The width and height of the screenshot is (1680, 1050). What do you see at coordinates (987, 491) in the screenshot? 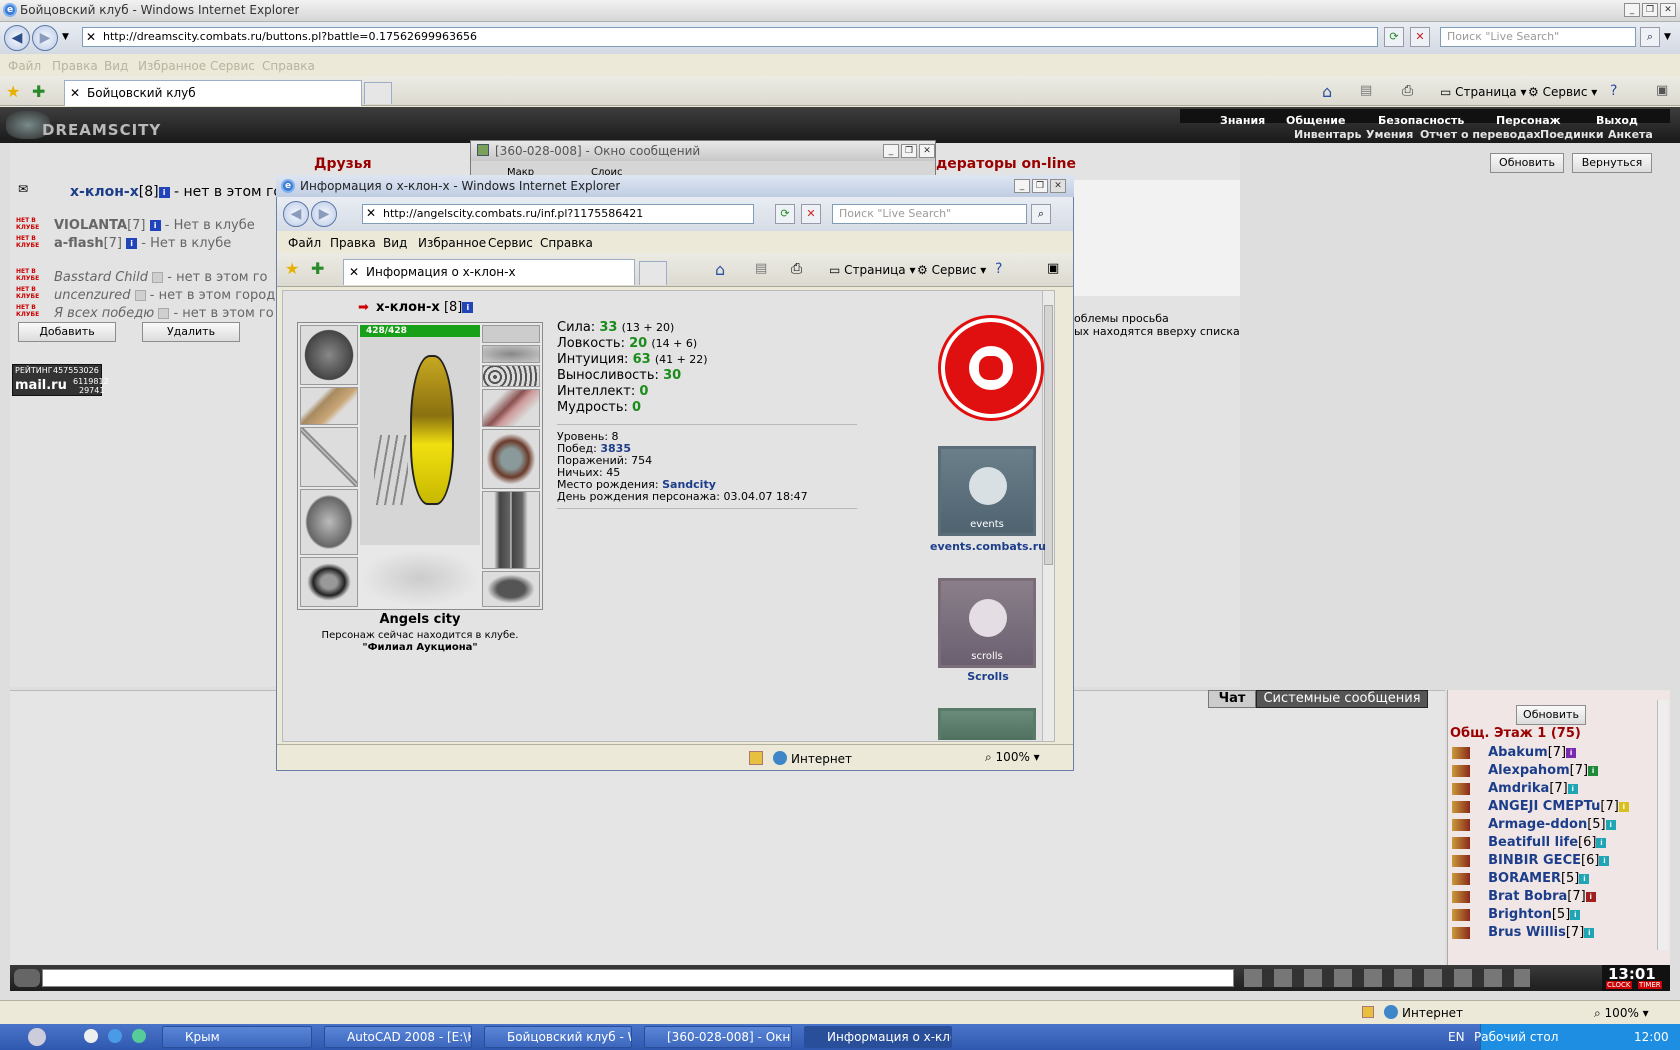
I see `events-banner: events` at bounding box center [987, 491].